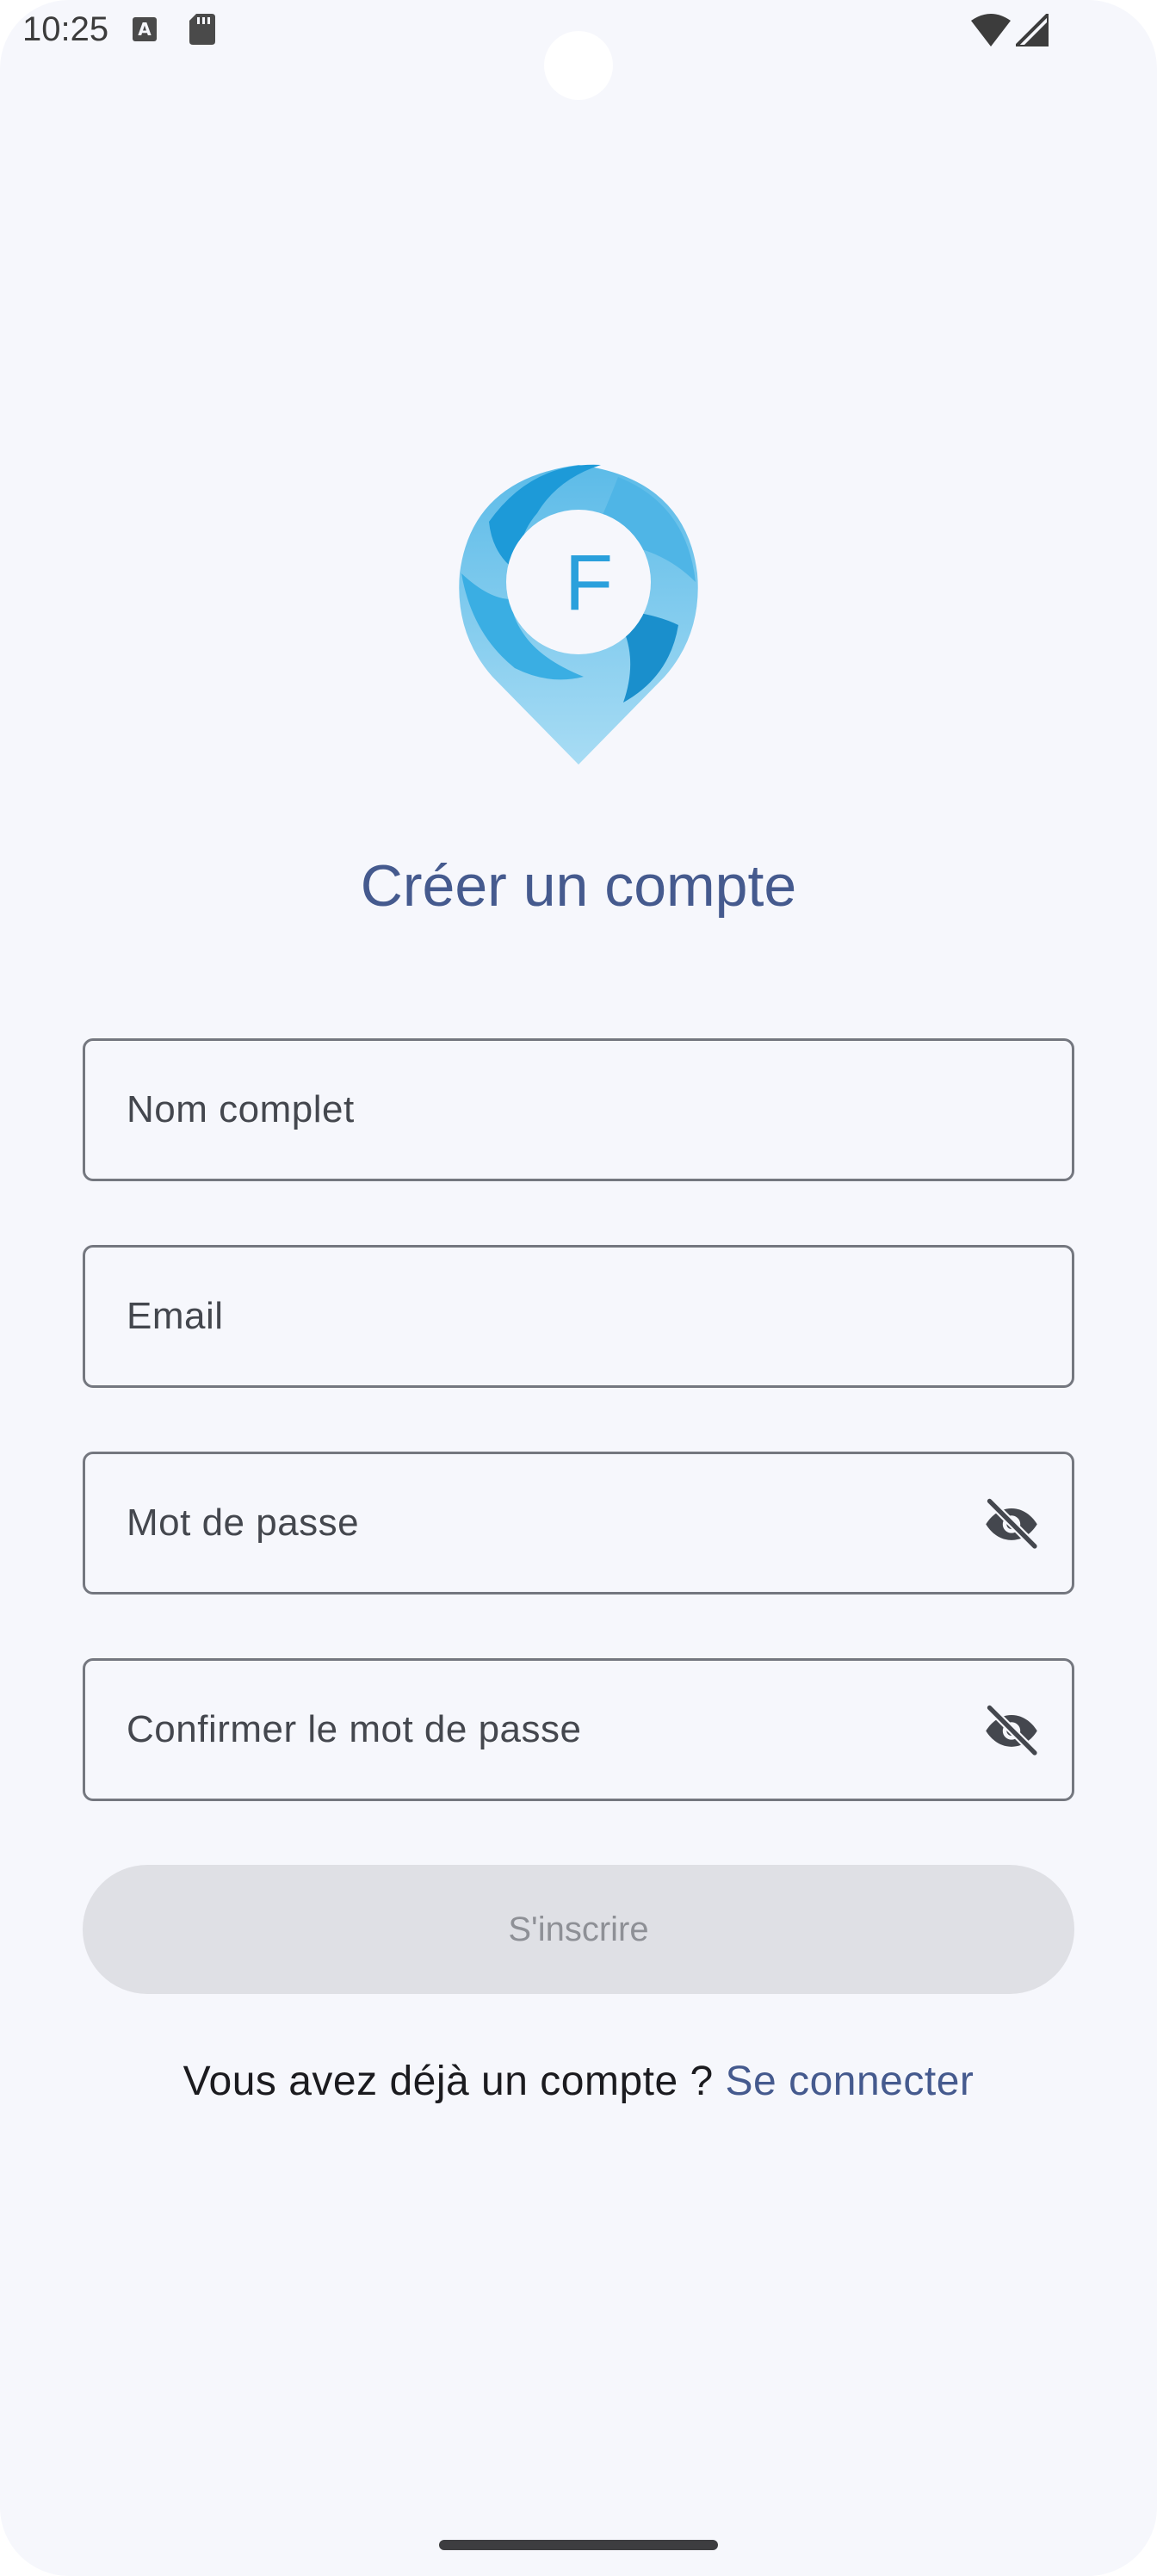 The width and height of the screenshot is (1157, 2576). Describe the element at coordinates (175, 1316) in the screenshot. I see `email-label: Email` at that location.